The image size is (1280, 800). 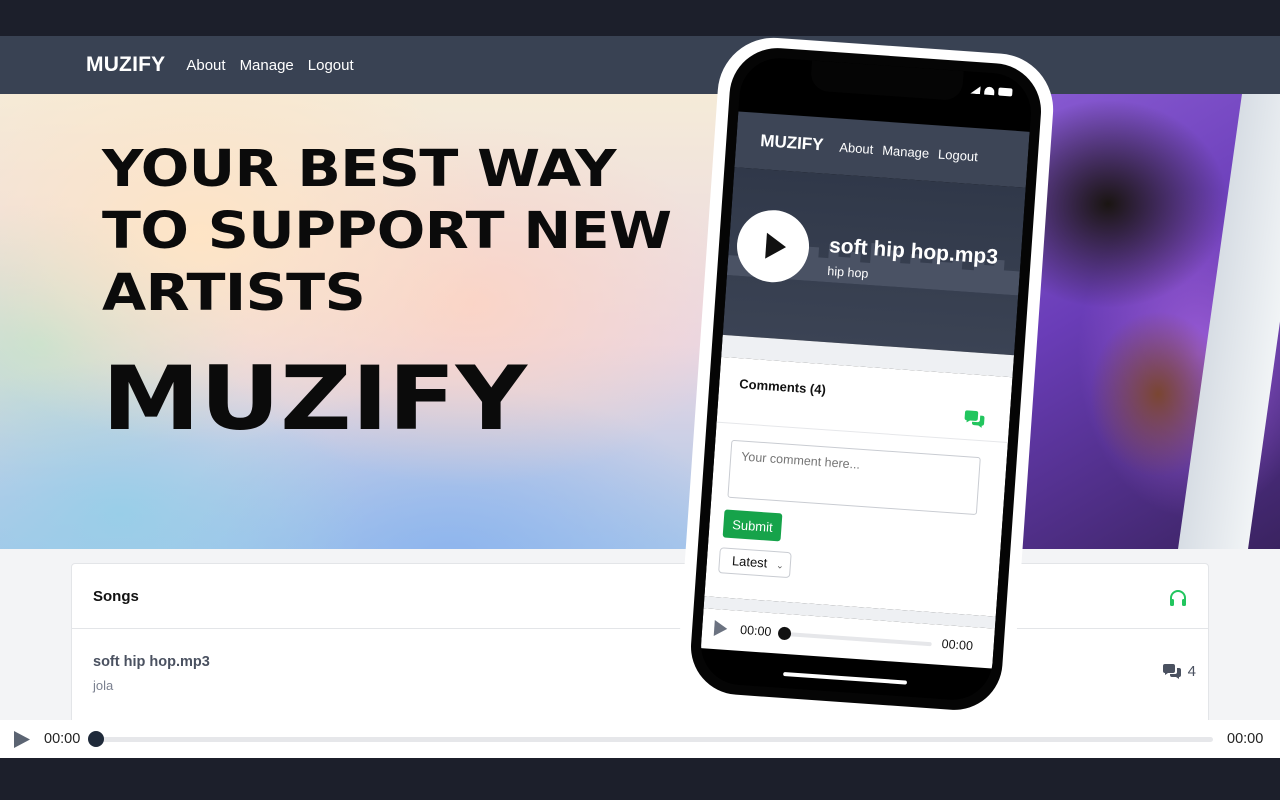 I want to click on home-indicator, so click(x=845, y=678).